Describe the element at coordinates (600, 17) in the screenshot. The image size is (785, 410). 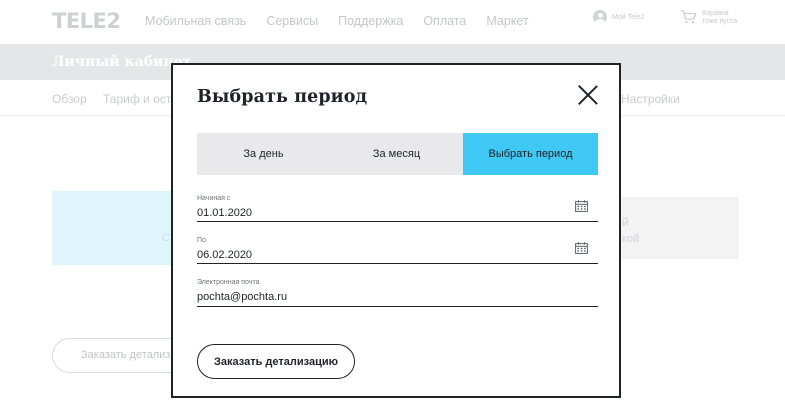
I see `user-icon` at that location.